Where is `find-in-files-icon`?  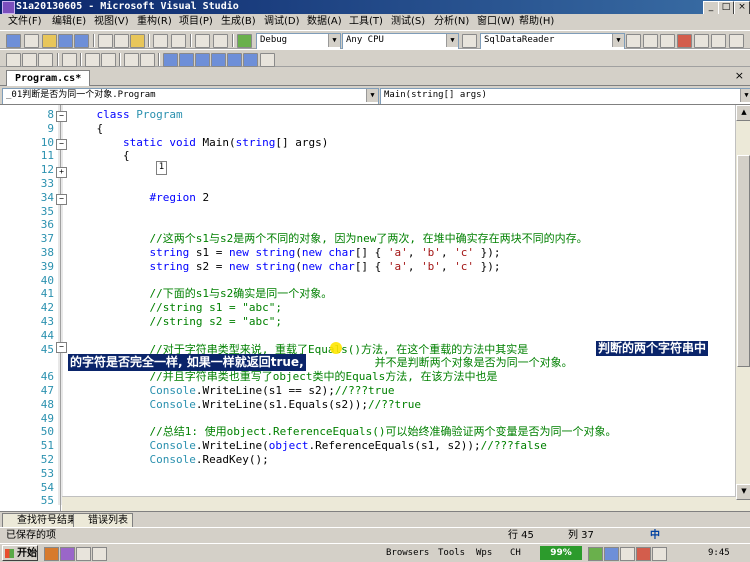
find-in-files-icon is located at coordinates (469, 41).